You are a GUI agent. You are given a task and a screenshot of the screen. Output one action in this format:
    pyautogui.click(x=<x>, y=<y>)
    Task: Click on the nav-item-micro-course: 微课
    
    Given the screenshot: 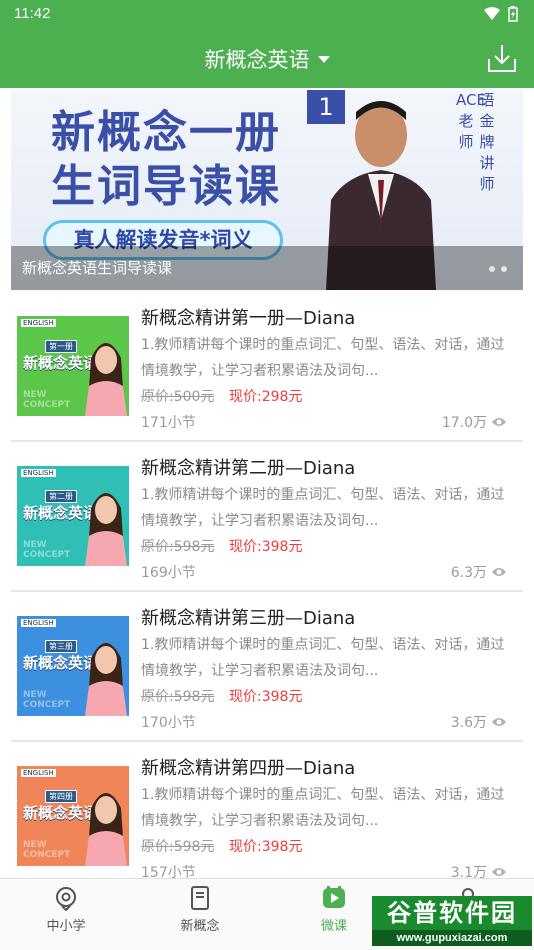 What is the action you would take?
    pyautogui.click(x=334, y=909)
    